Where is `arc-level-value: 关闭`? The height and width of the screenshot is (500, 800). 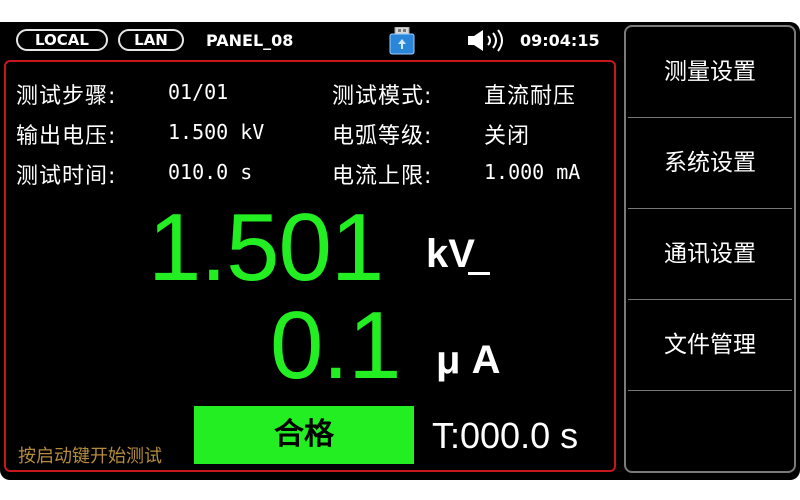
arc-level-value: 关闭 is located at coordinates (507, 136).